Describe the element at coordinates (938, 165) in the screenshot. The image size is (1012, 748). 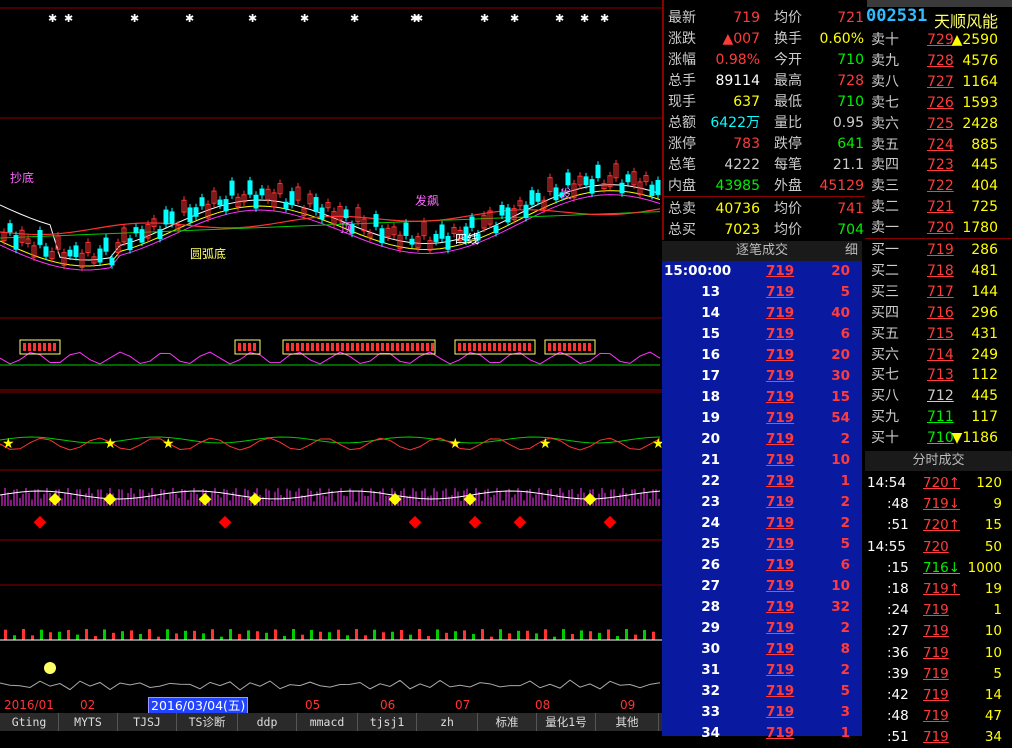
I see `ask-row: 卖四 723 445` at that location.